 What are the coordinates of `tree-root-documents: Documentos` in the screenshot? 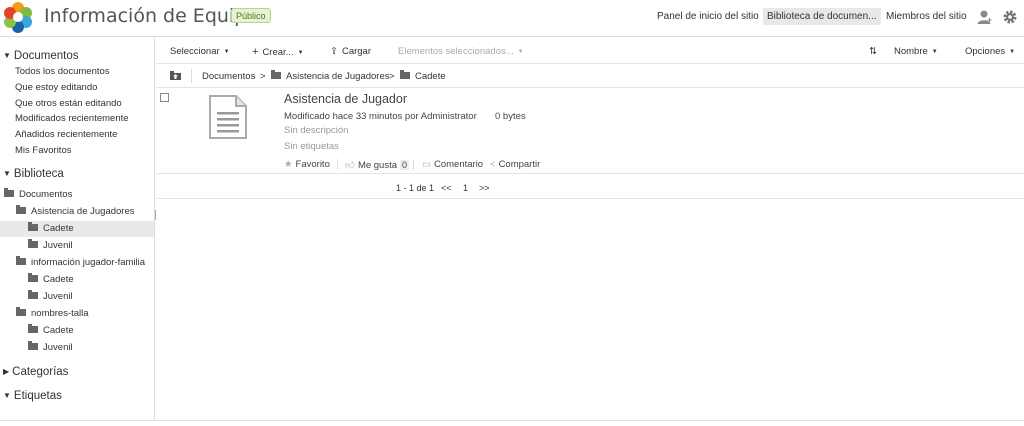 It's located at (38, 195).